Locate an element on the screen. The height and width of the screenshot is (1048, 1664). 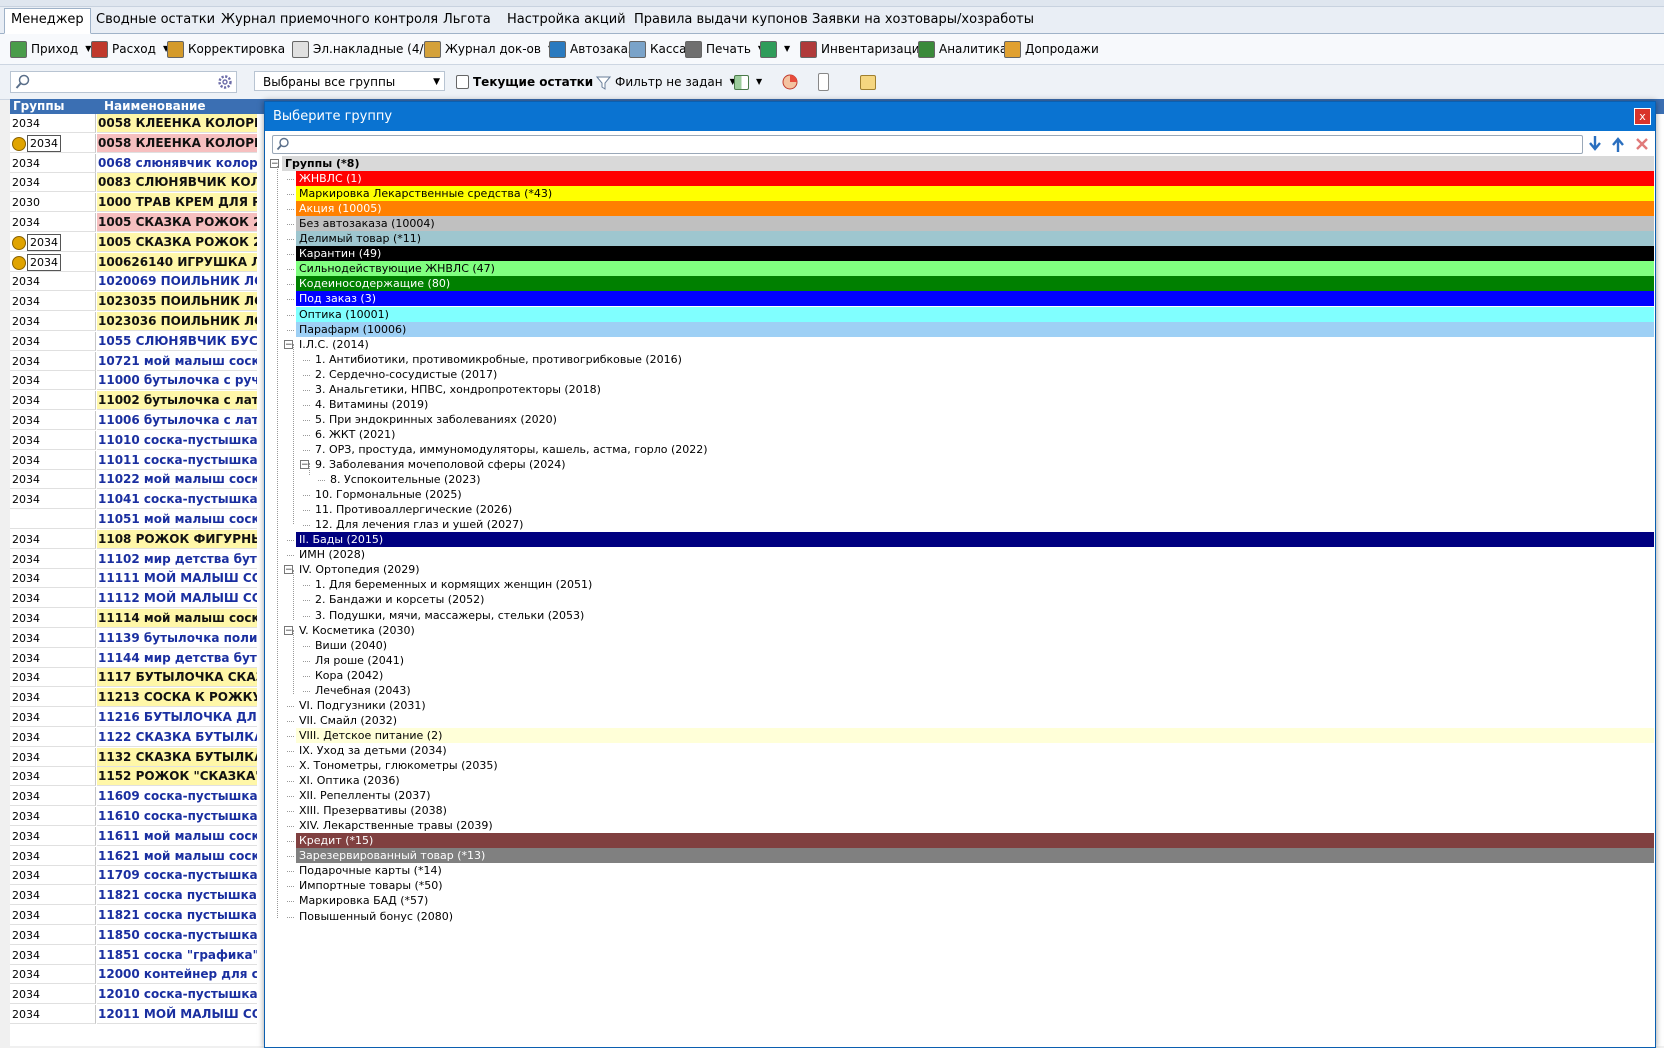
tree-node: 9. Заболевания мочеполовой сферы (2024) is located at coordinates (983, 464).